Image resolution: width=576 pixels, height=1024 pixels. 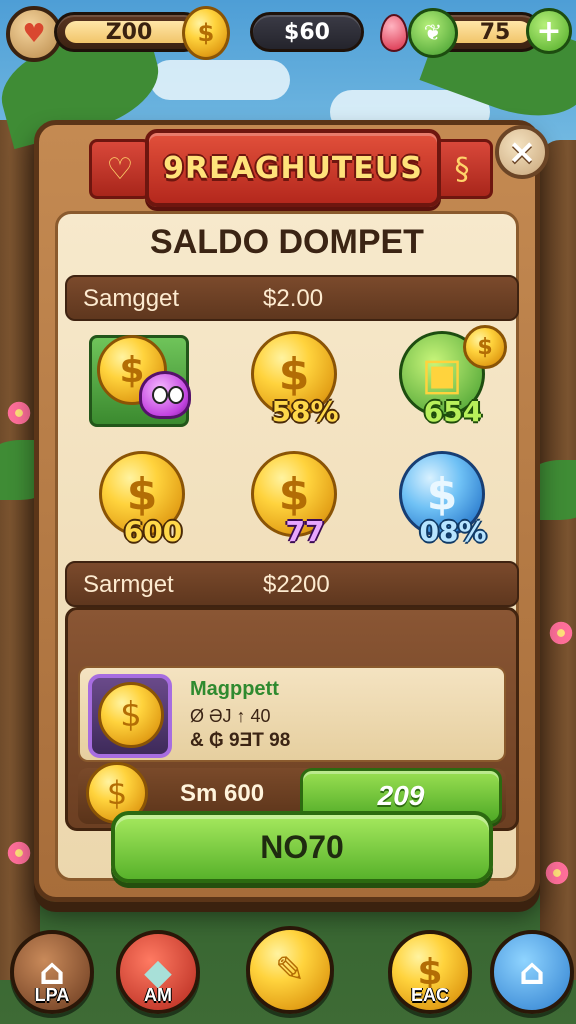 I want to click on item-thumbnail: $, so click(x=130, y=716).